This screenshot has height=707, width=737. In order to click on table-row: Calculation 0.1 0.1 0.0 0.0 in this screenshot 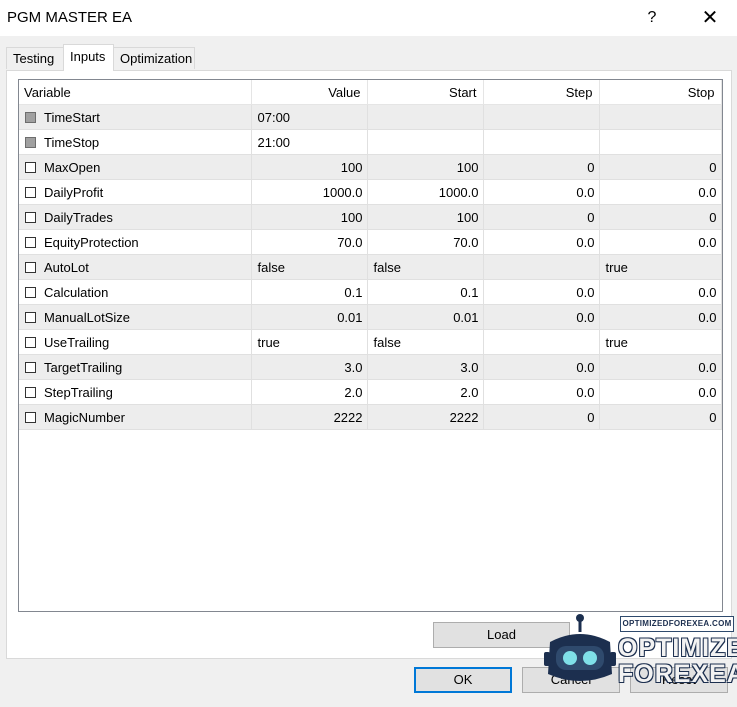, I will do `click(370, 292)`.